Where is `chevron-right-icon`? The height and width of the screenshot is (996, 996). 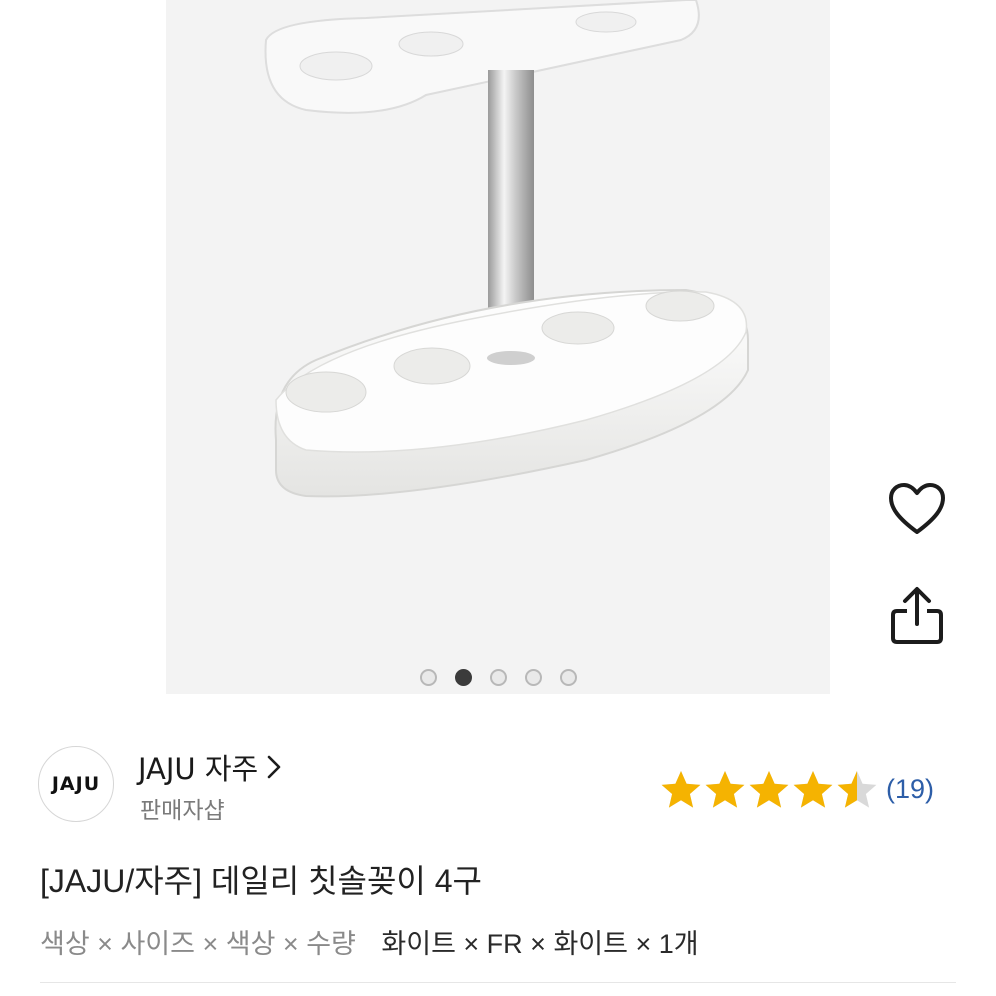 chevron-right-icon is located at coordinates (274, 767).